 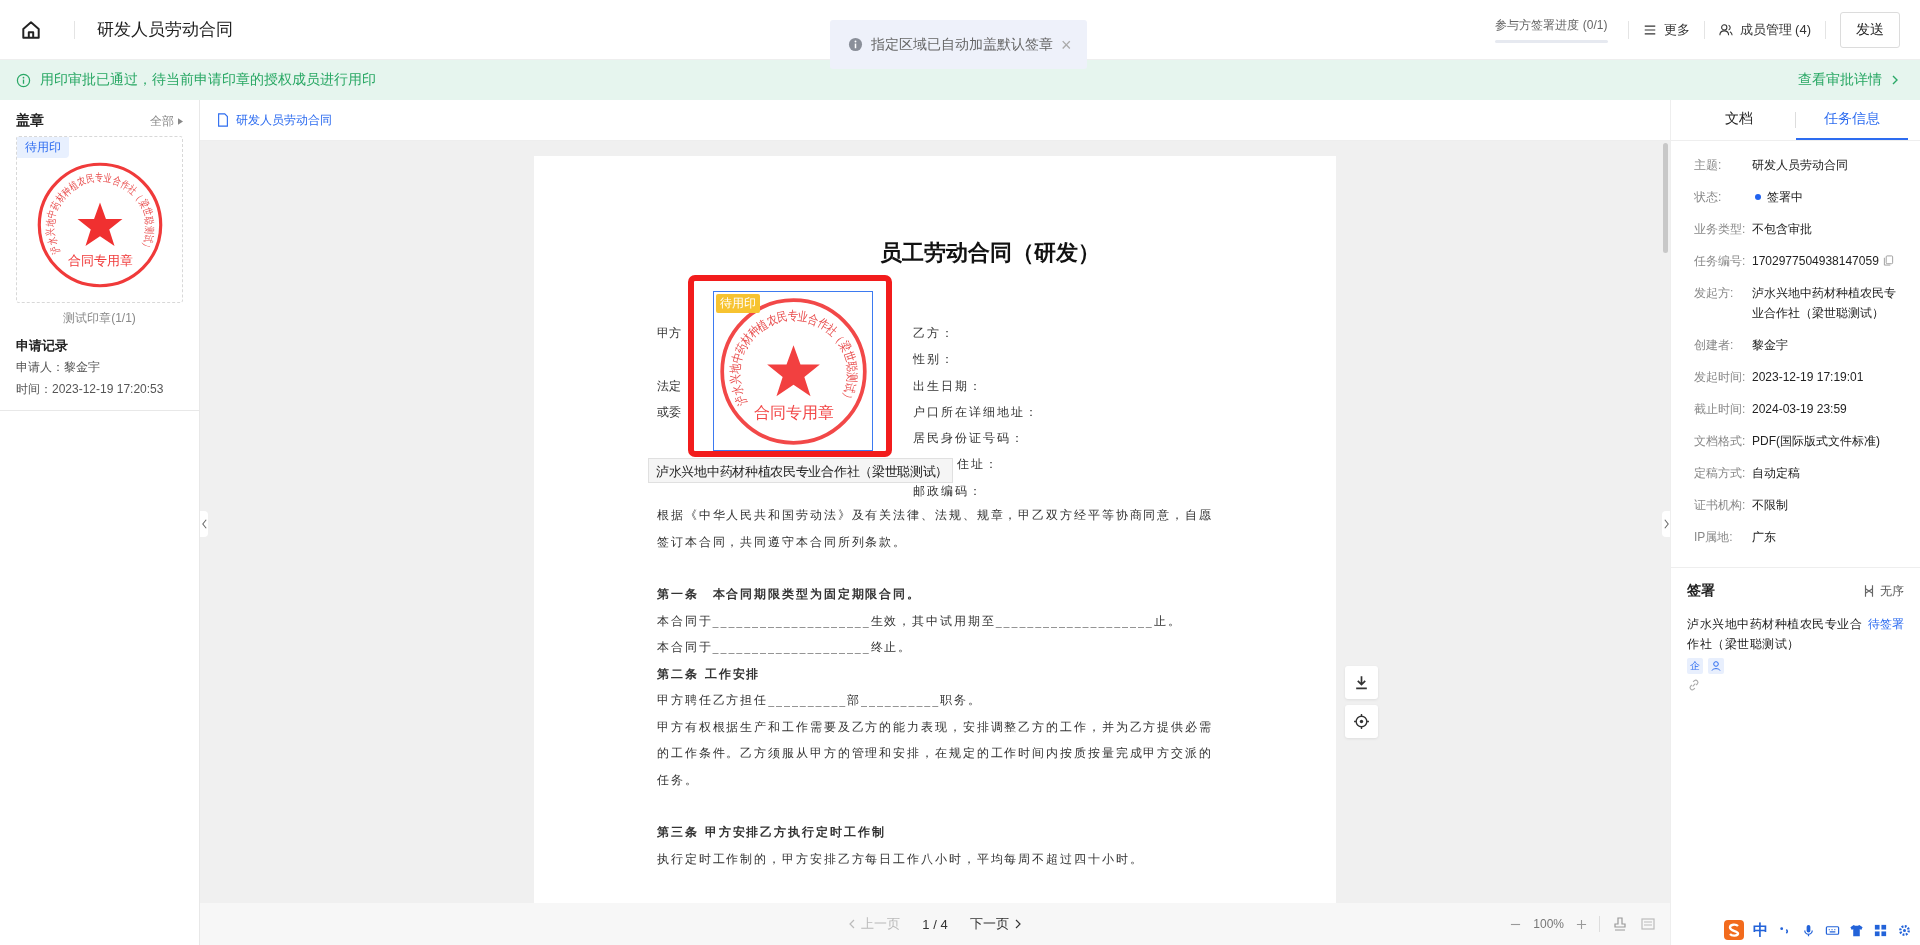 I want to click on record-line: 时间：2023-12-19 17:20:53, so click(x=90, y=389).